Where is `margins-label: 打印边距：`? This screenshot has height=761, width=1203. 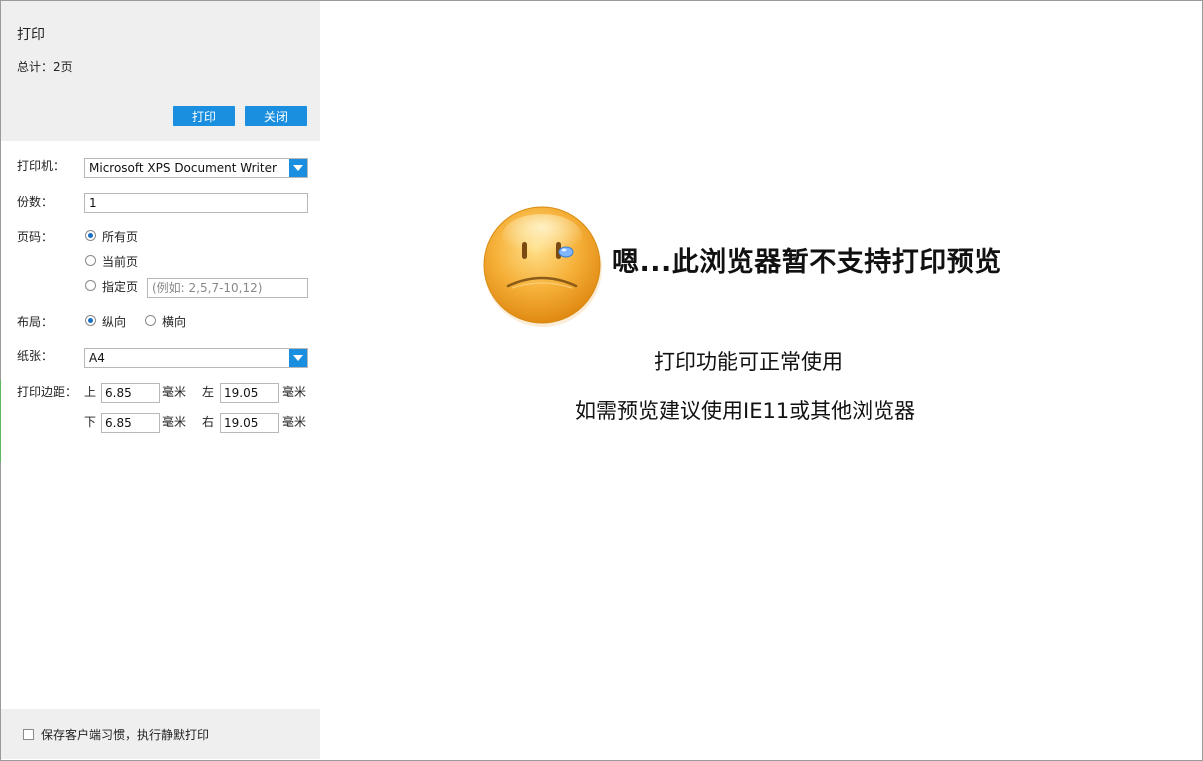
margins-label: 打印边距： is located at coordinates (47, 392).